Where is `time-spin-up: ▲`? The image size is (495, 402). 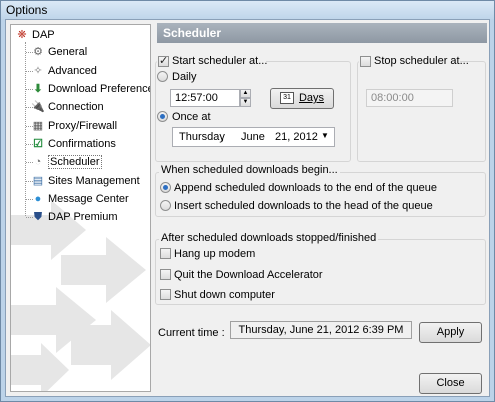
time-spin-up: ▲ is located at coordinates (245, 93).